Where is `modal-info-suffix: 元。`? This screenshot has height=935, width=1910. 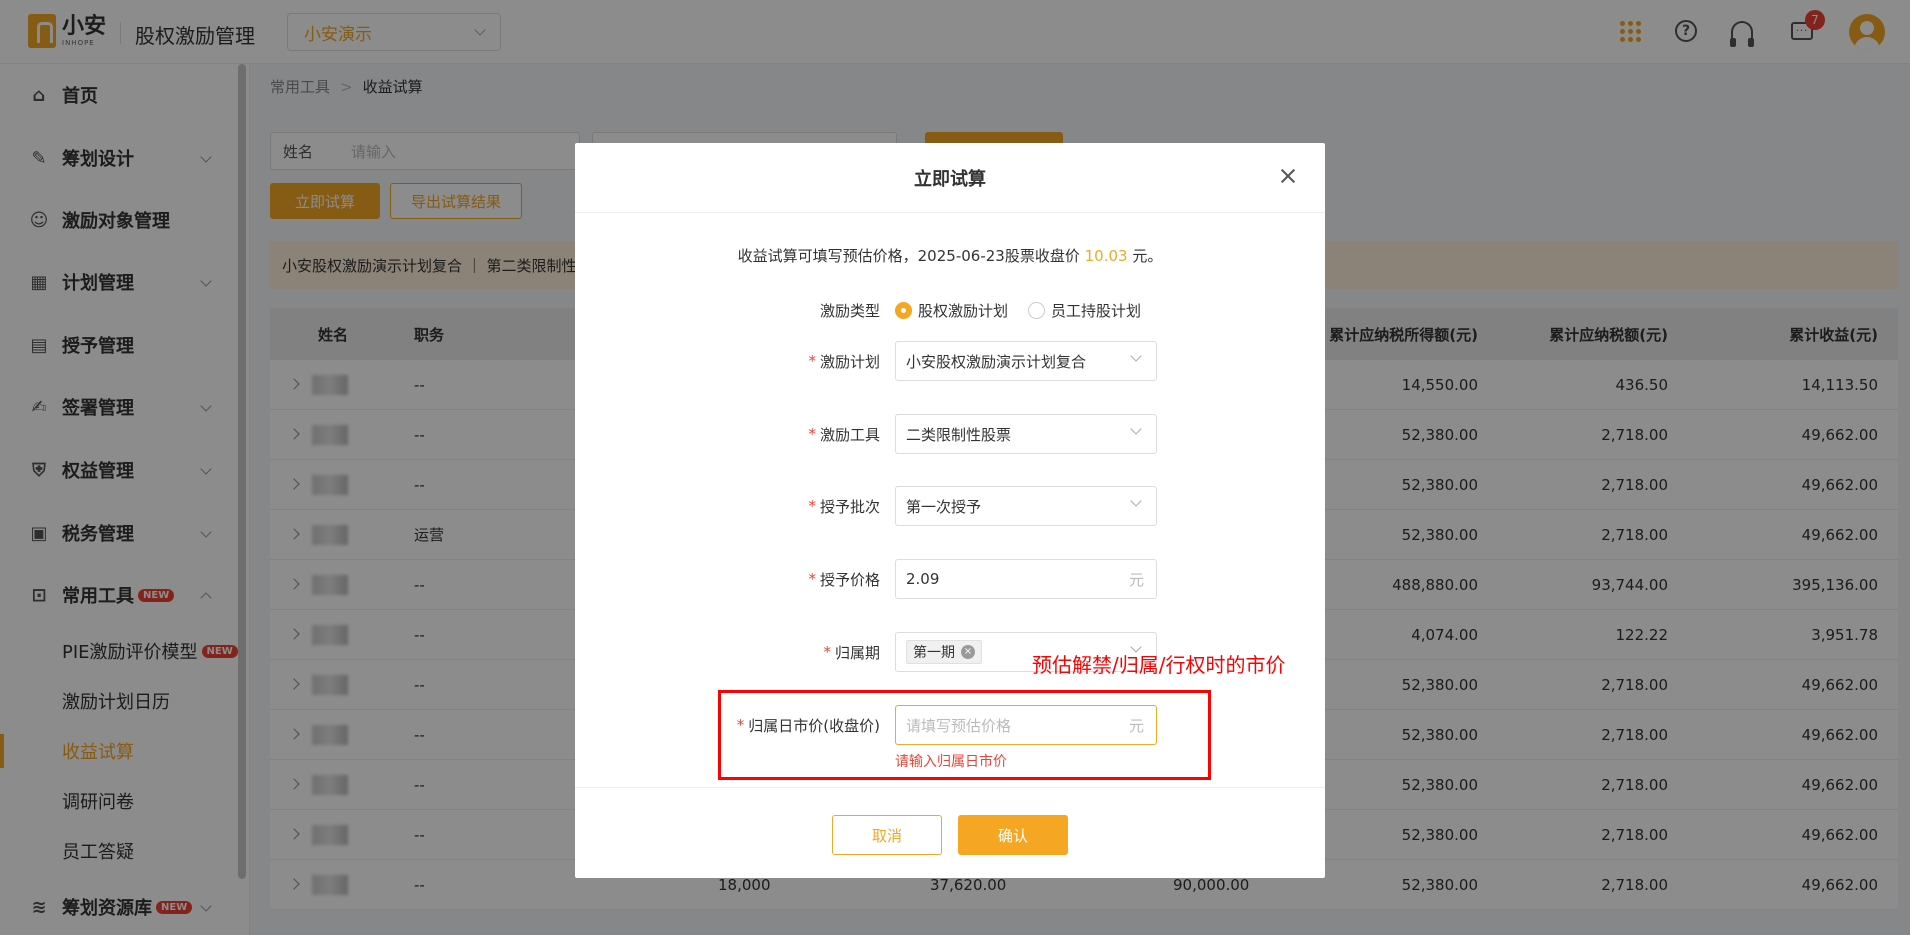 modal-info-suffix: 元。 is located at coordinates (1147, 256).